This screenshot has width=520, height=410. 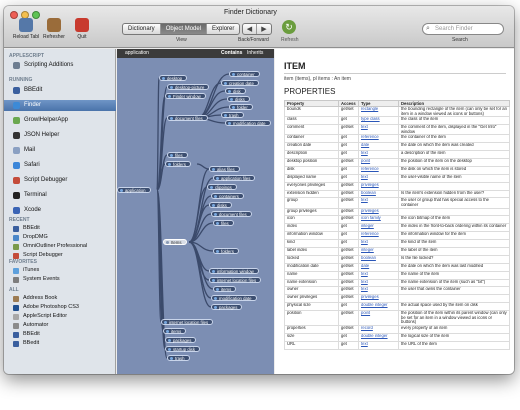 I want to click on contains-toggle: Contains, so click(x=231, y=53).